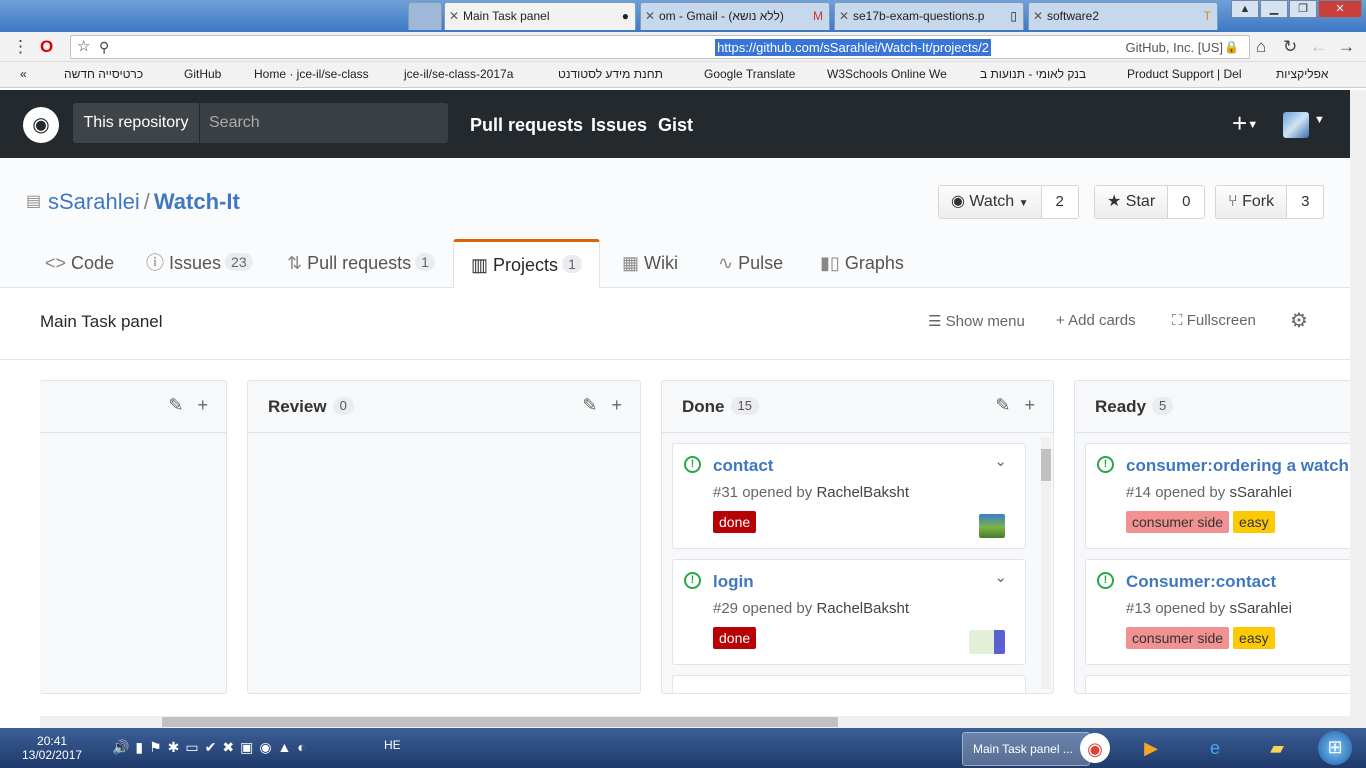 The height and width of the screenshot is (768, 1366). What do you see at coordinates (990, 202) in the screenshot?
I see `watch-button: ◉ Watch ▼` at bounding box center [990, 202].